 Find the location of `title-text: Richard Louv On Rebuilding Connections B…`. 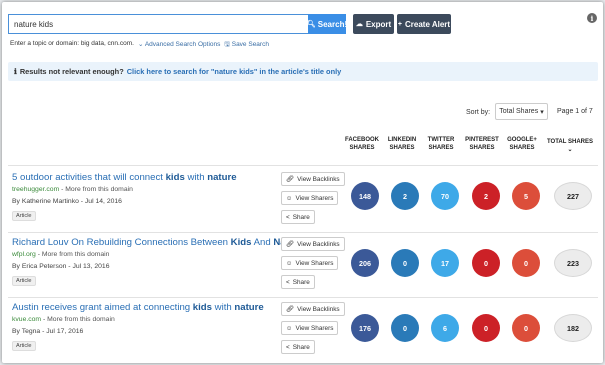

title-text: Richard Louv On Rebuilding Connections B… is located at coordinates (121, 242).